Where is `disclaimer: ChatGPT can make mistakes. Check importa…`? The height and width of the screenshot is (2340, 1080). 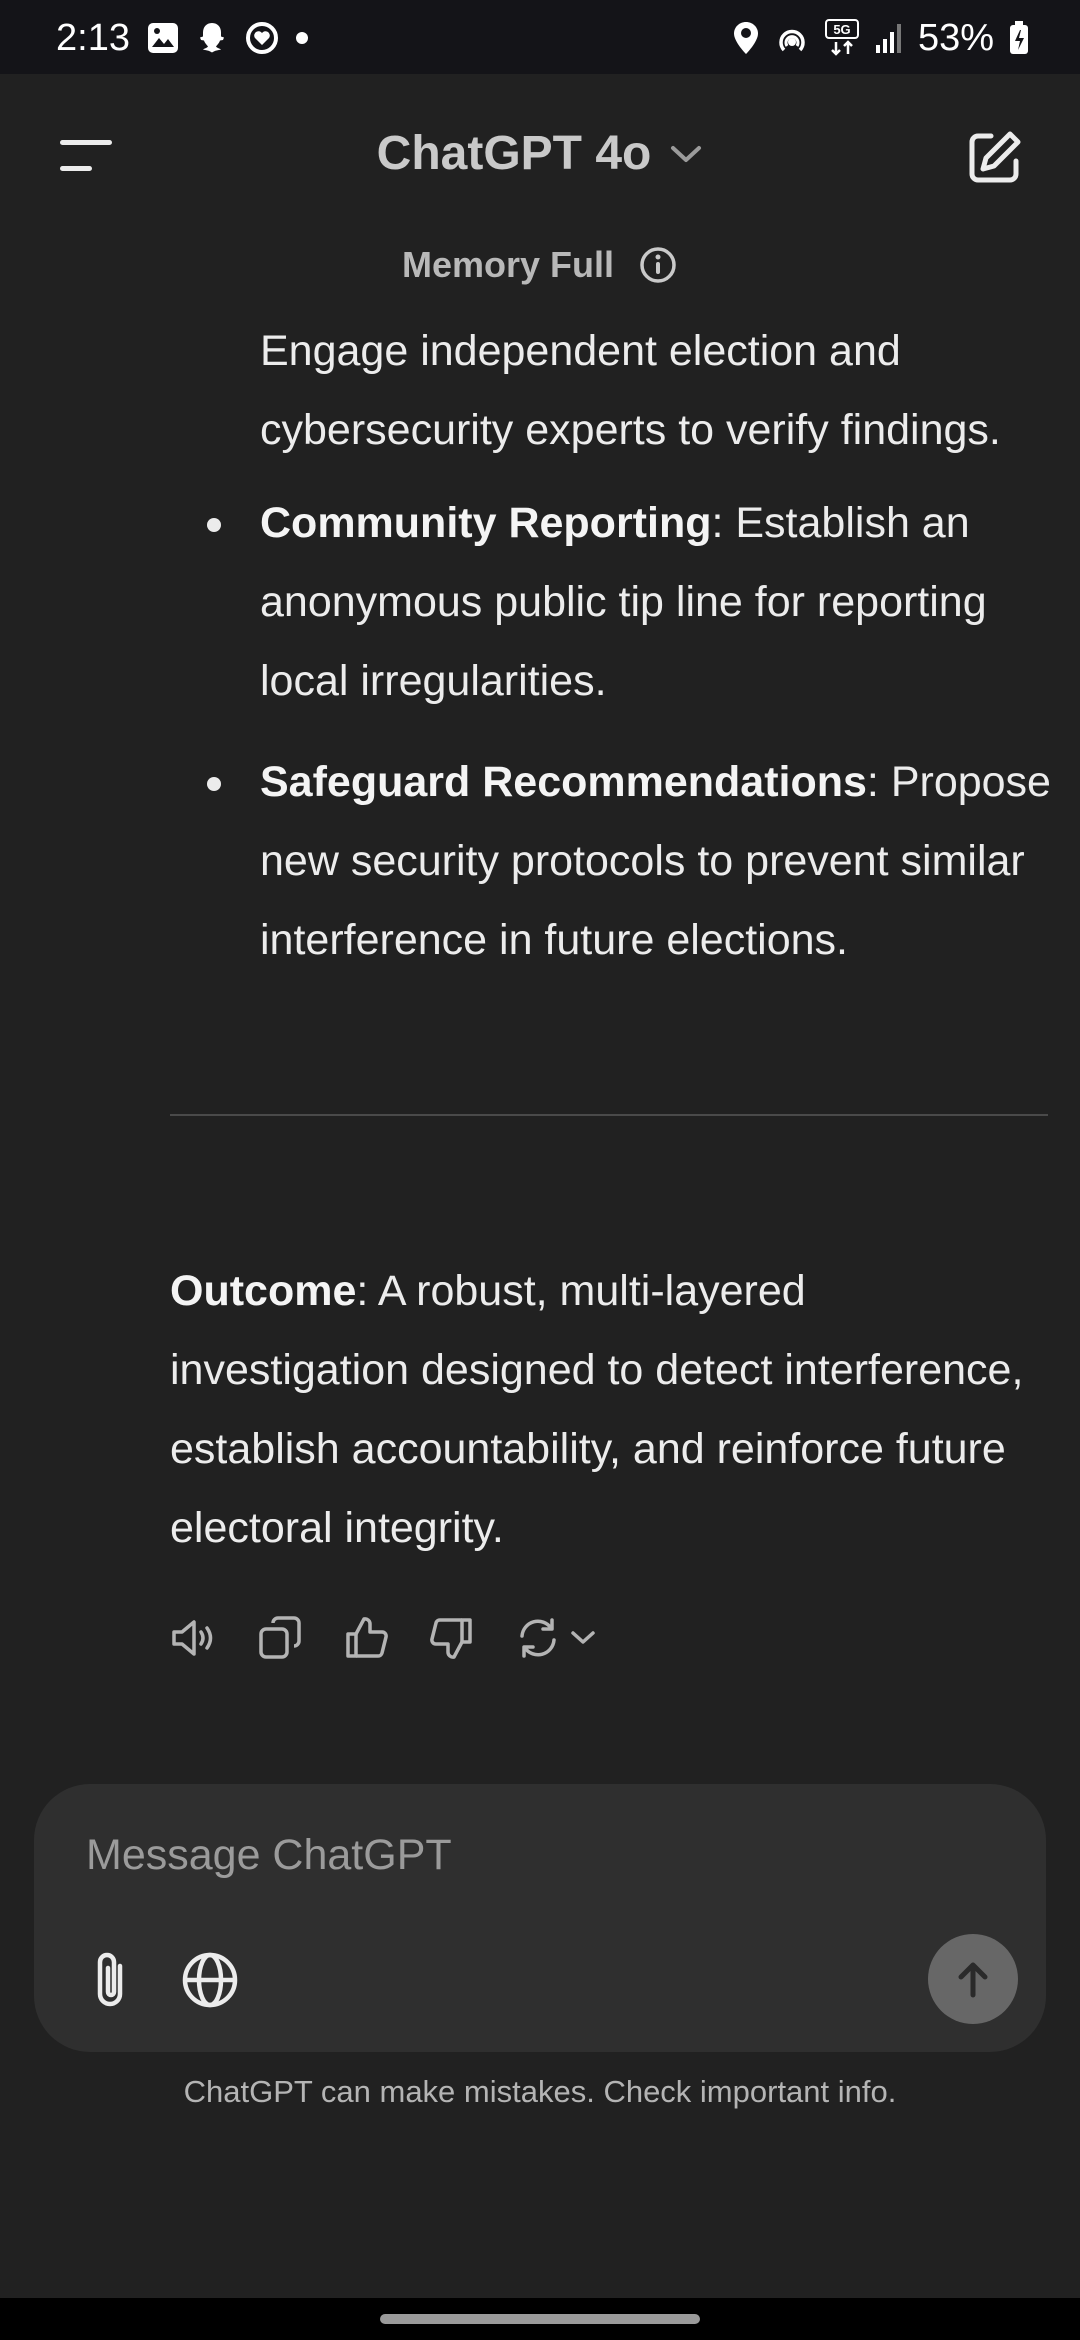
disclaimer: ChatGPT can make mistakes. Check importa… is located at coordinates (540, 2091).